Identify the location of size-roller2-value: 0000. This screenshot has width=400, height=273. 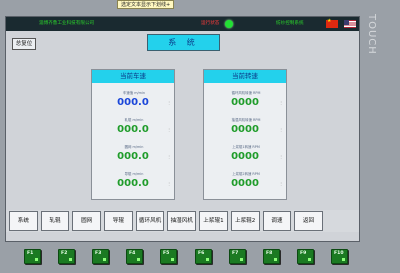
(245, 184).